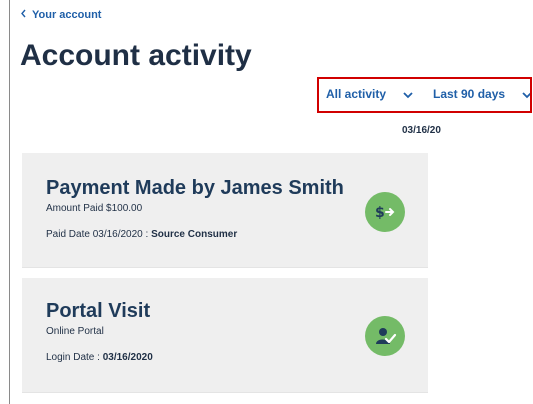 Image resolution: width=533 pixels, height=404 pixels. Describe the element at coordinates (136, 55) in the screenshot. I see `page-title: Account activity` at that location.